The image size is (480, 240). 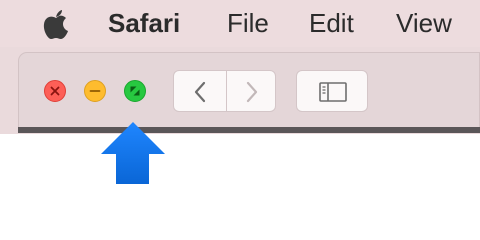 I want to click on minimize-icon, so click(x=95, y=91).